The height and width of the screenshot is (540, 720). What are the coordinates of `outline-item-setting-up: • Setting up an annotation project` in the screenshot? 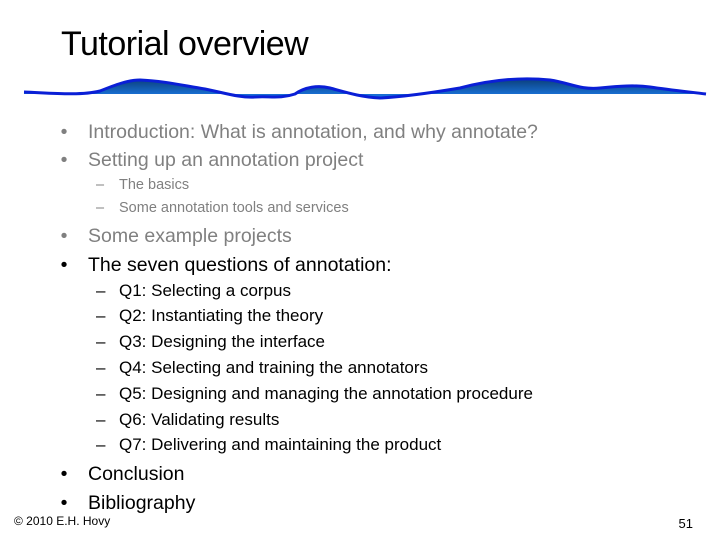 It's located at (360, 160).